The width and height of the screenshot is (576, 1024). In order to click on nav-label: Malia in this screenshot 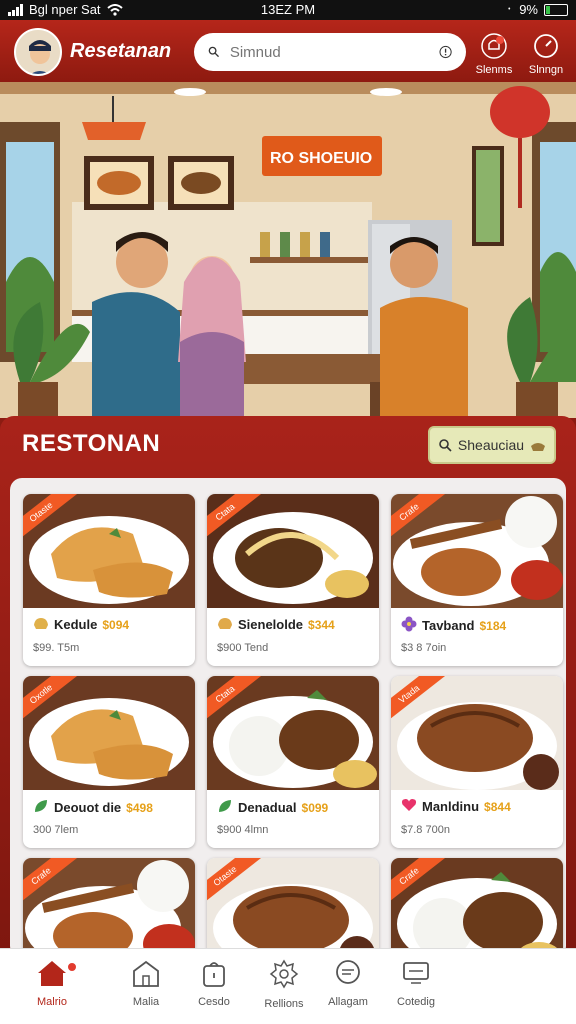, I will do `click(146, 1002)`.